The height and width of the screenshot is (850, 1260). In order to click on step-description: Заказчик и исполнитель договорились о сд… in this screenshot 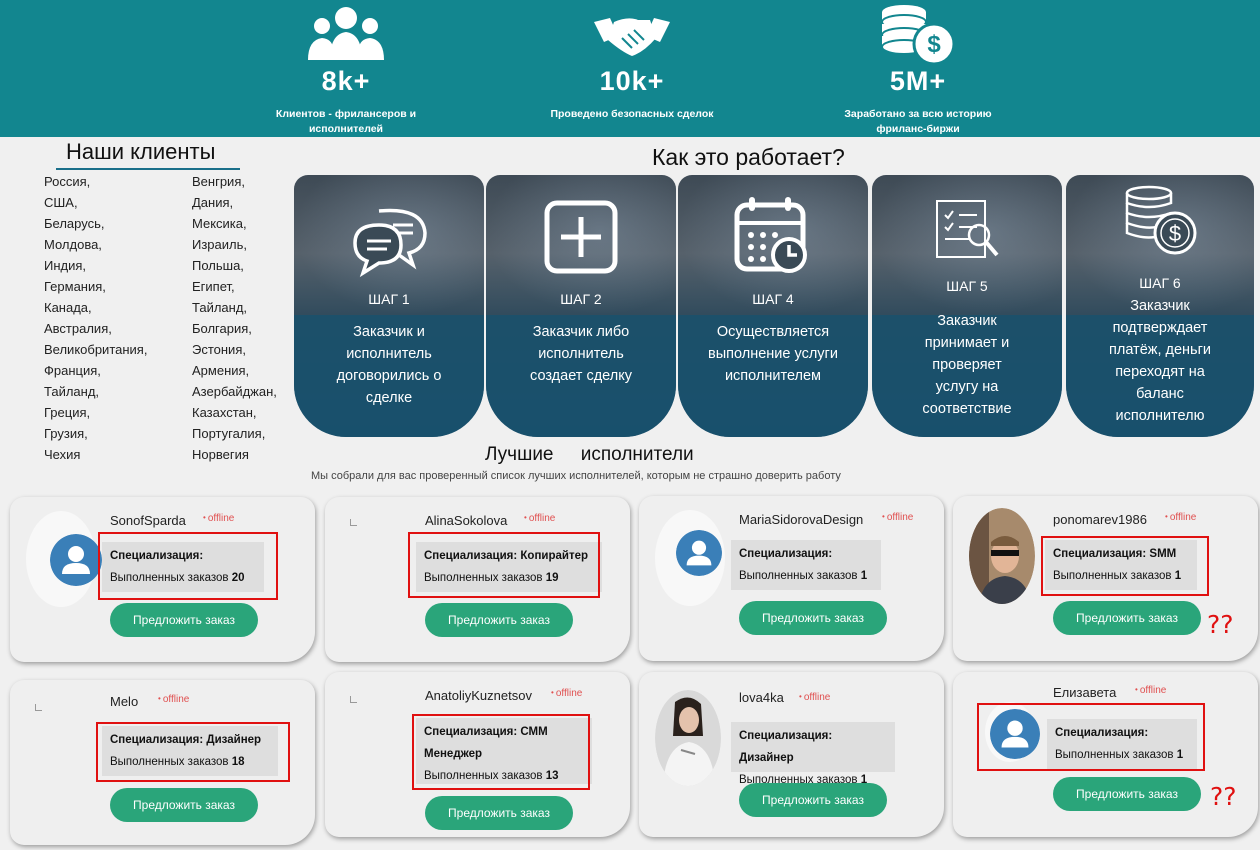, I will do `click(389, 365)`.